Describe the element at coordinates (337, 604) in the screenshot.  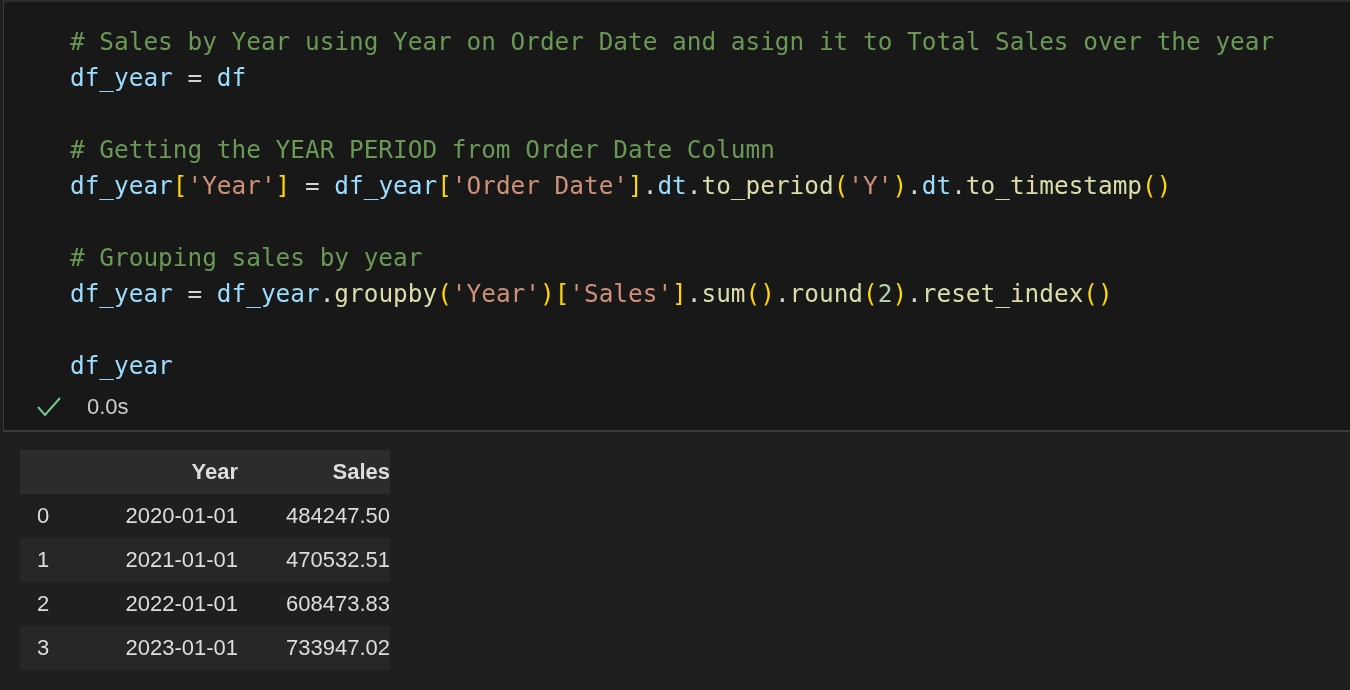
I see `table-cell-text: 608473.83` at that location.